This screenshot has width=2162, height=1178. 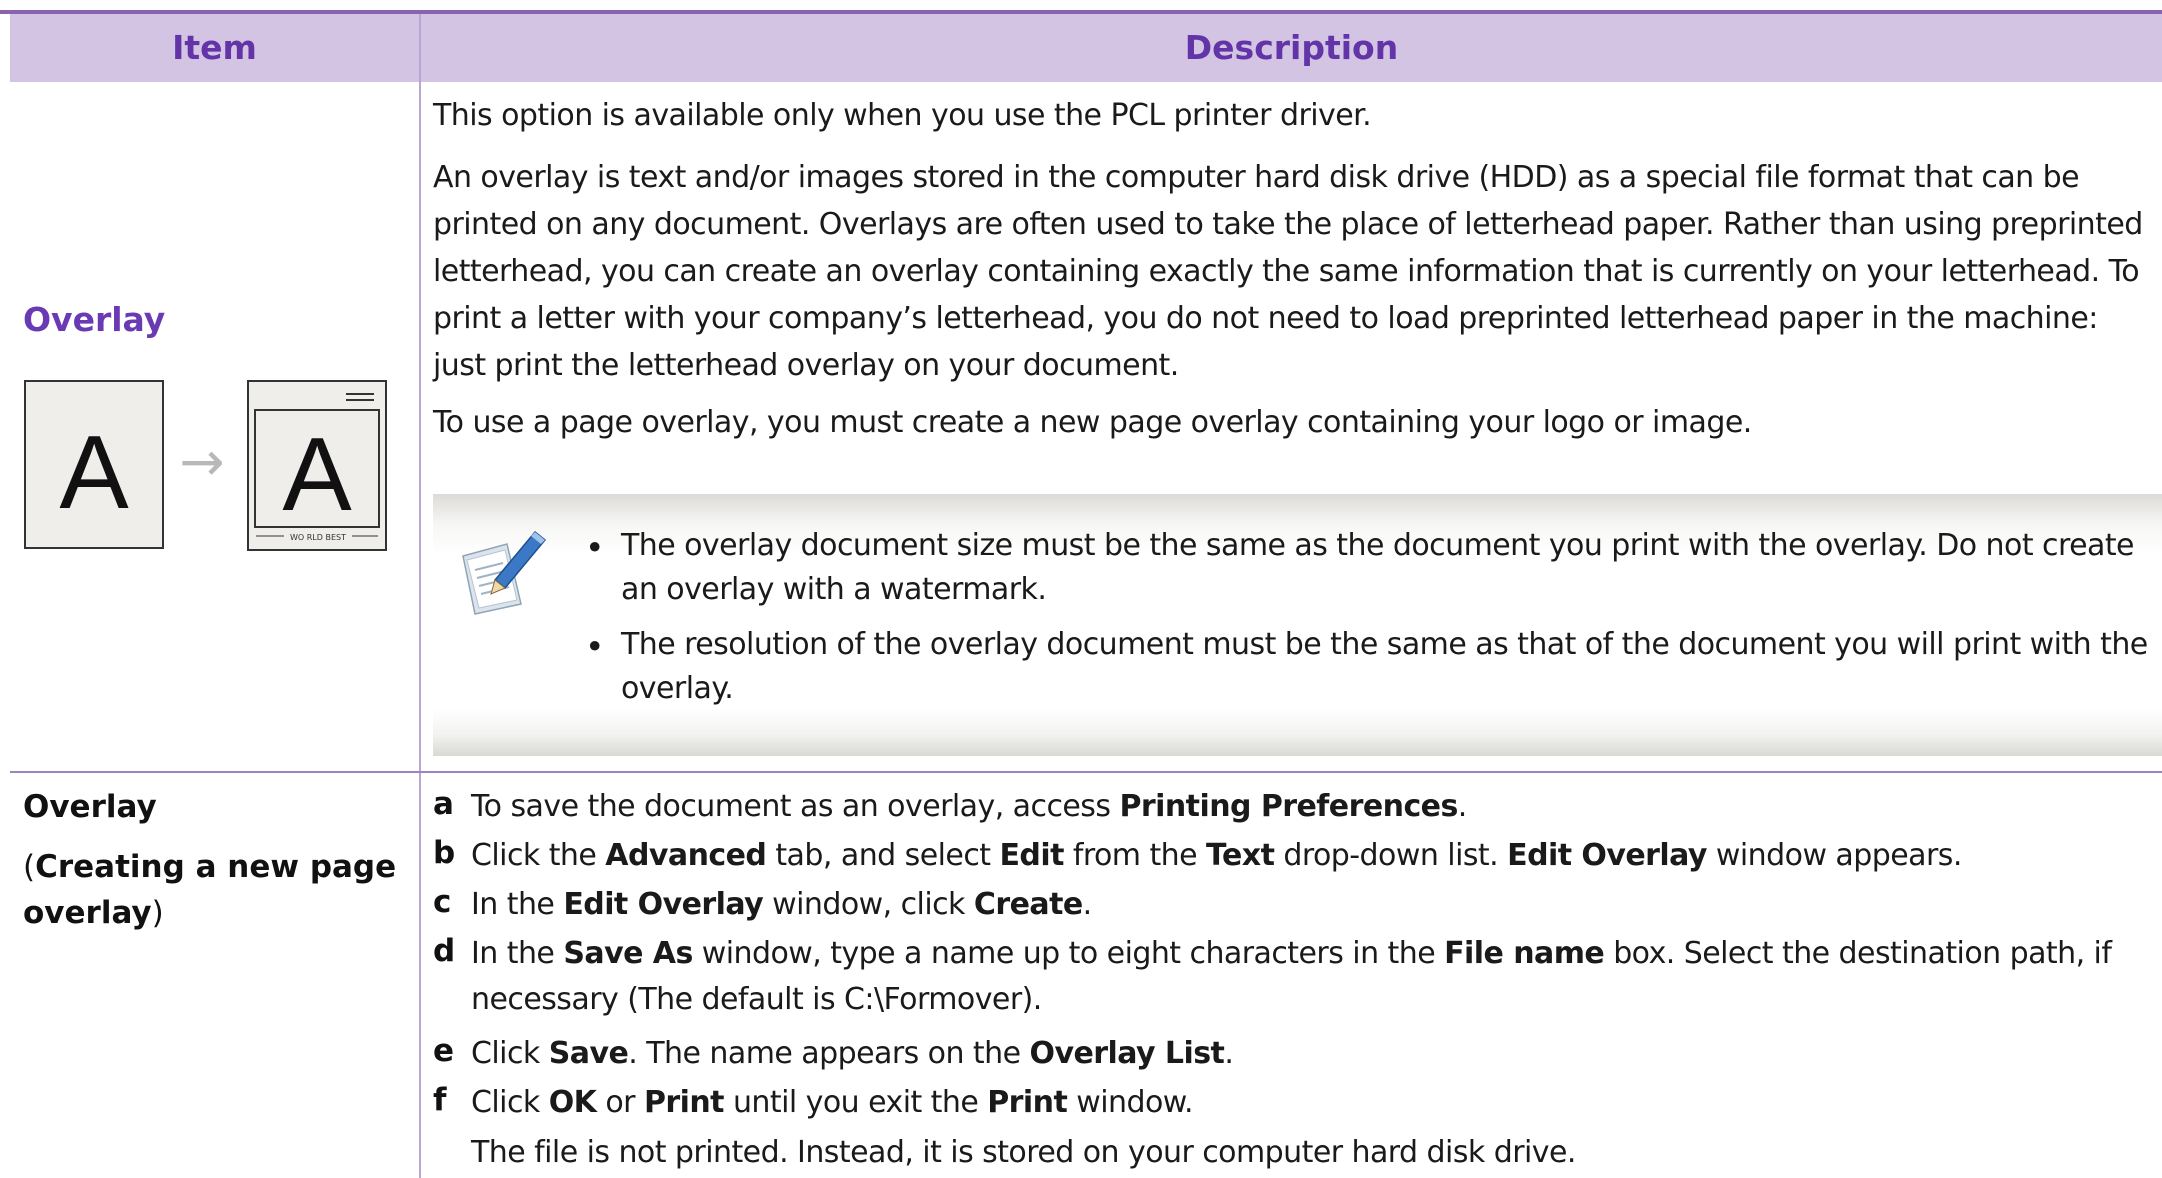 What do you see at coordinates (440, 1100) in the screenshot?
I see `step-letter-f: f` at bounding box center [440, 1100].